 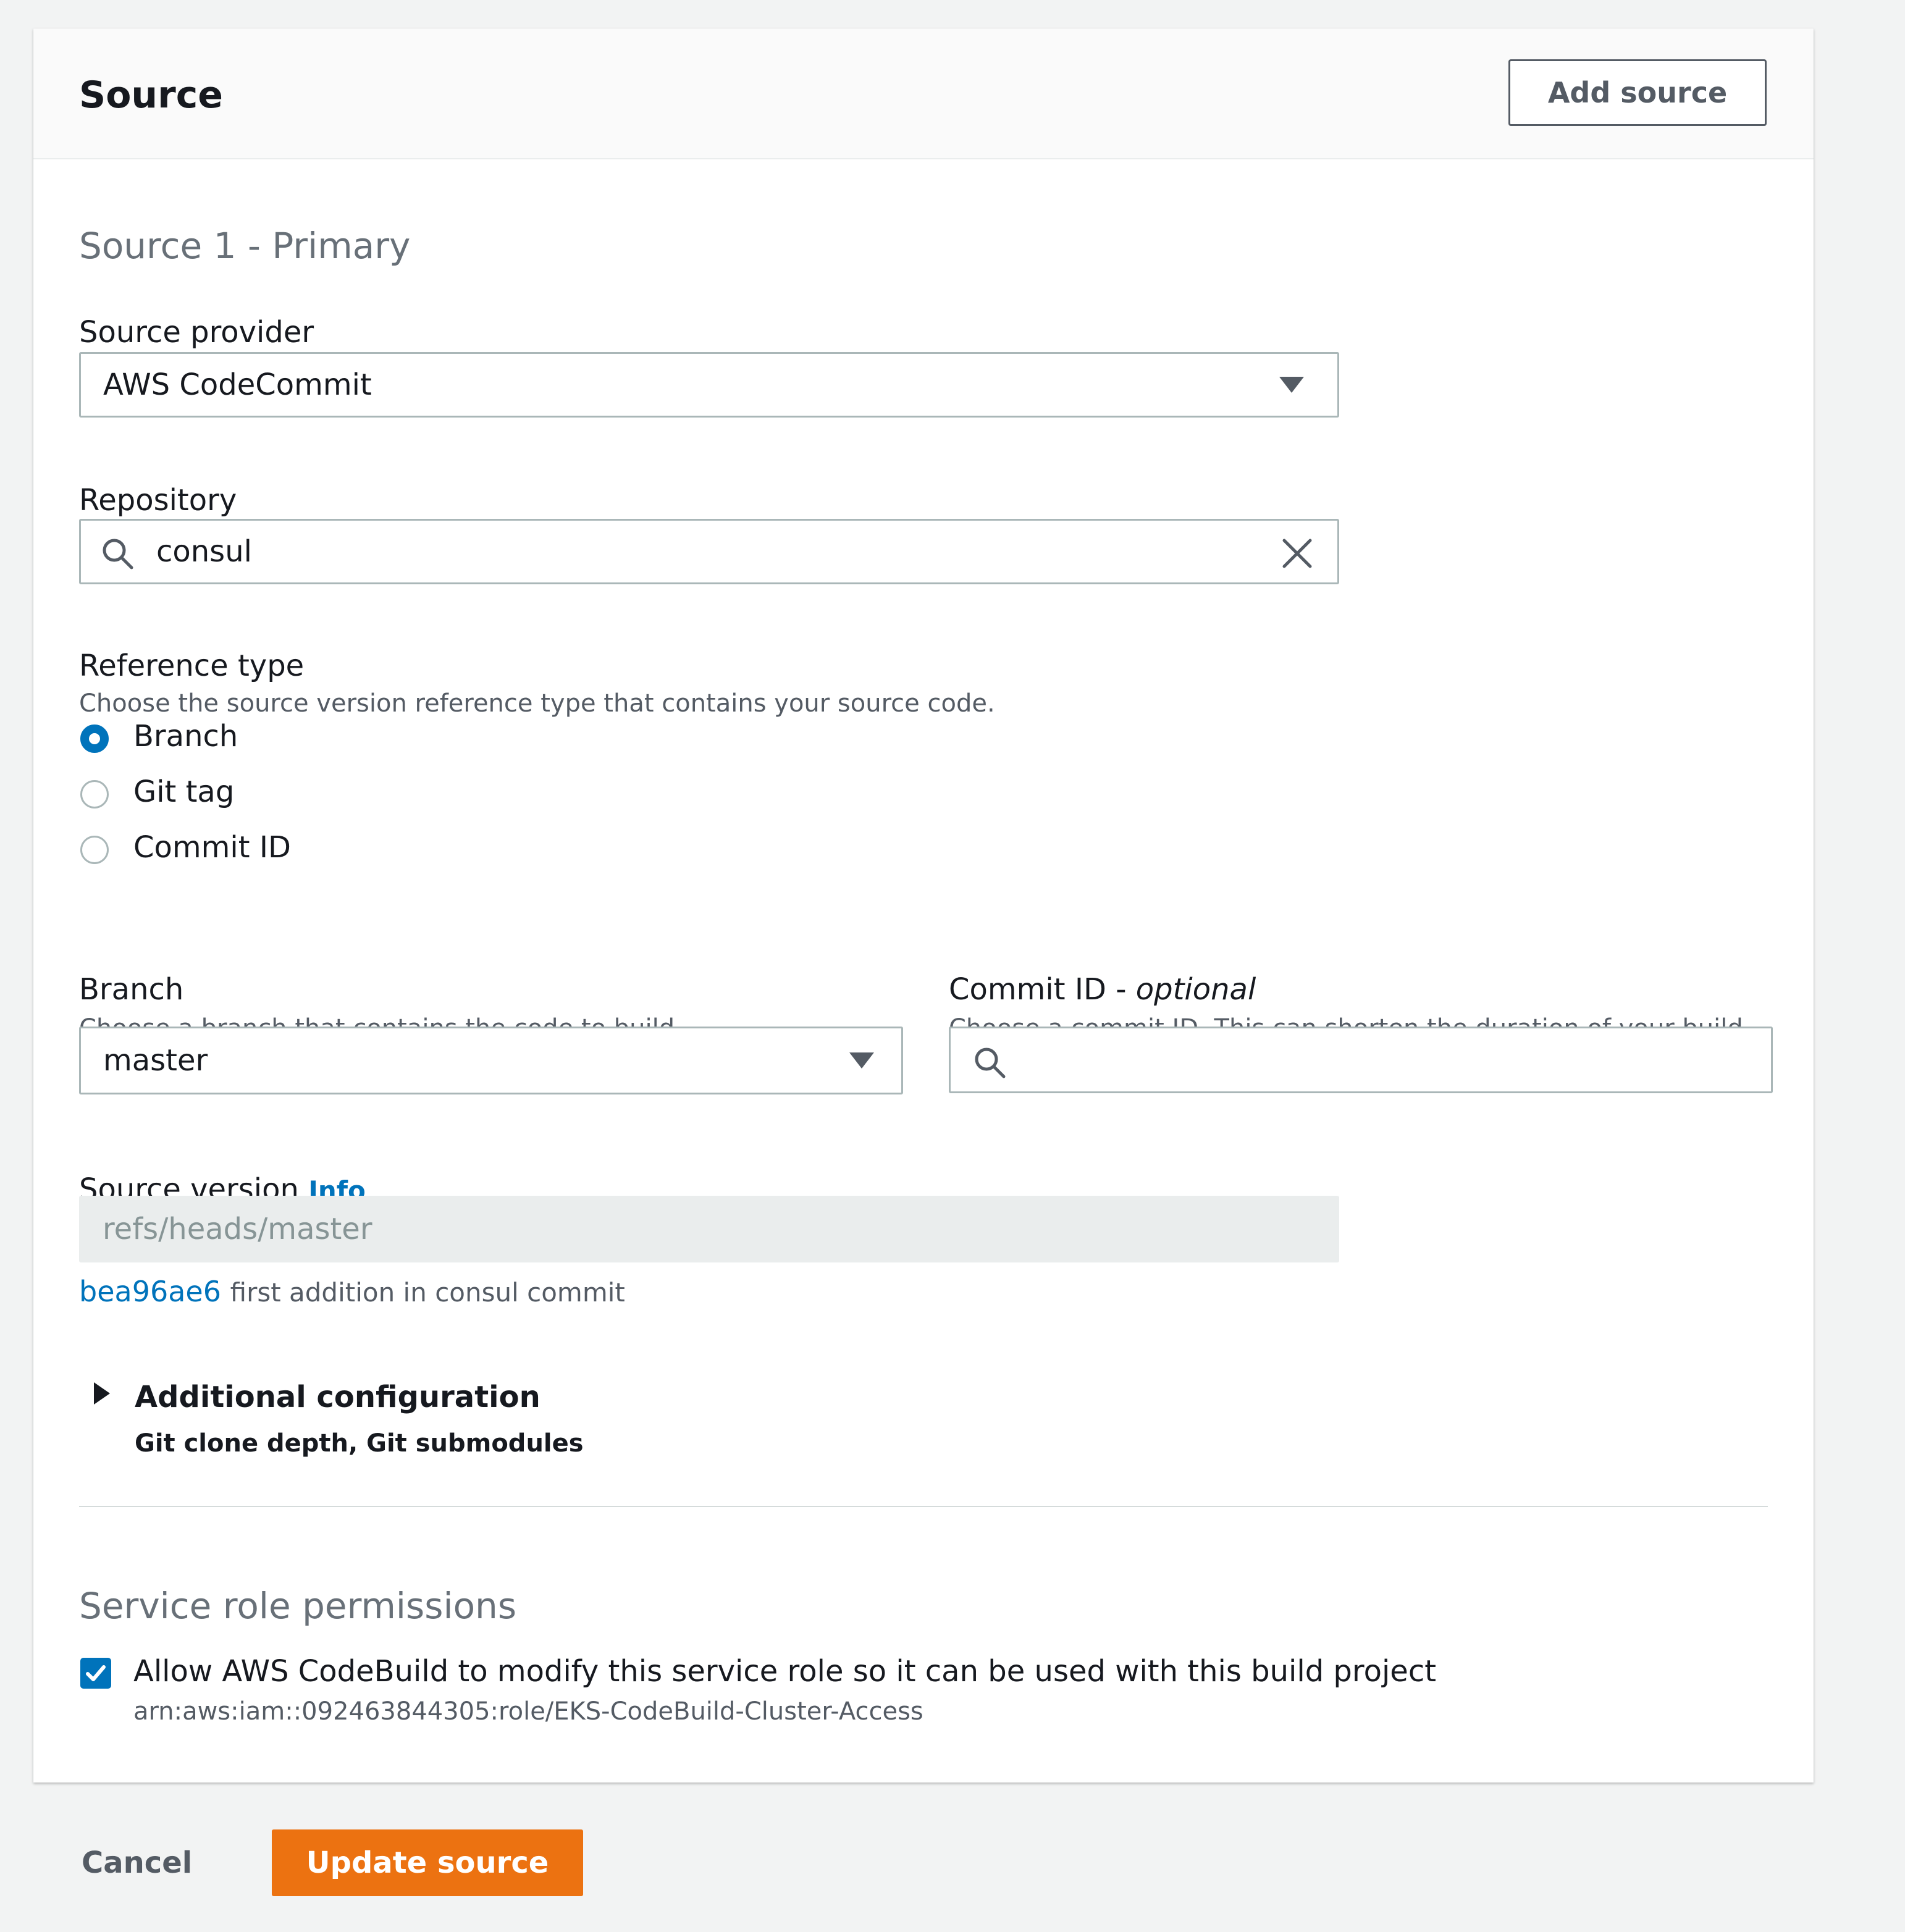 I want to click on commit-summary: bea96ae6 first addition in consul commit, so click(x=352, y=1291).